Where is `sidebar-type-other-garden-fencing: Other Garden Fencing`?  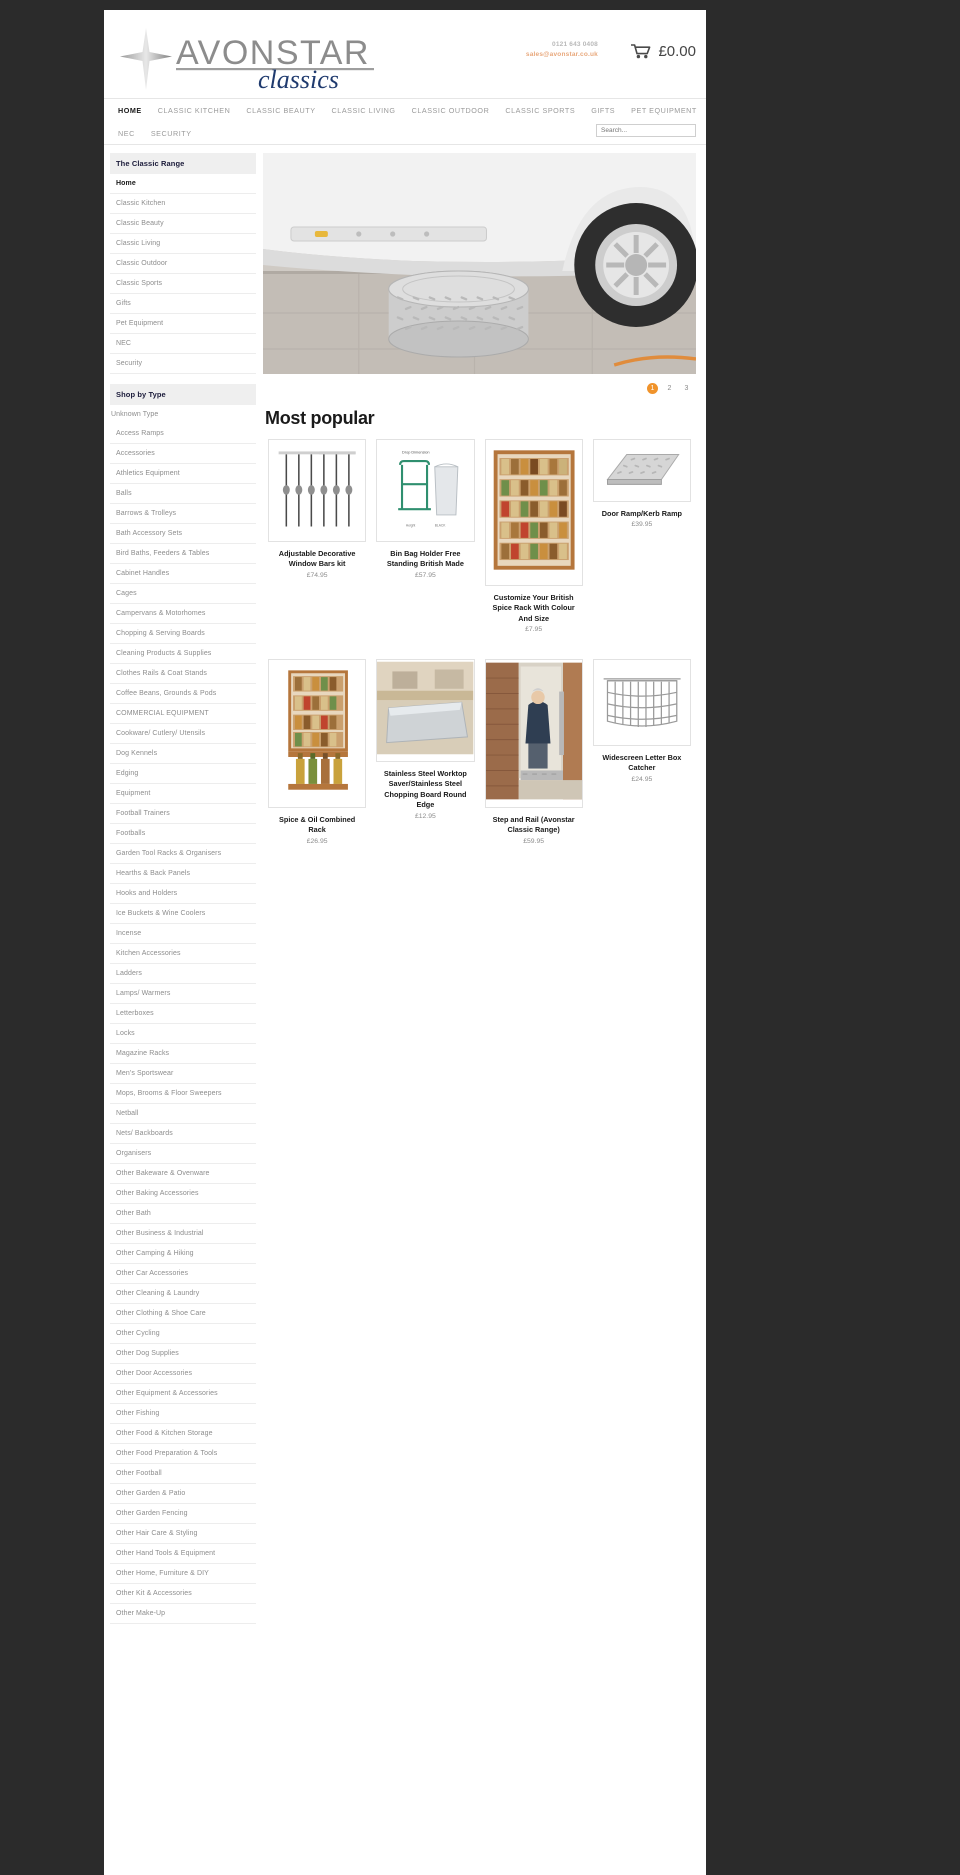 sidebar-type-other-garden-fencing: Other Garden Fencing is located at coordinates (183, 1514).